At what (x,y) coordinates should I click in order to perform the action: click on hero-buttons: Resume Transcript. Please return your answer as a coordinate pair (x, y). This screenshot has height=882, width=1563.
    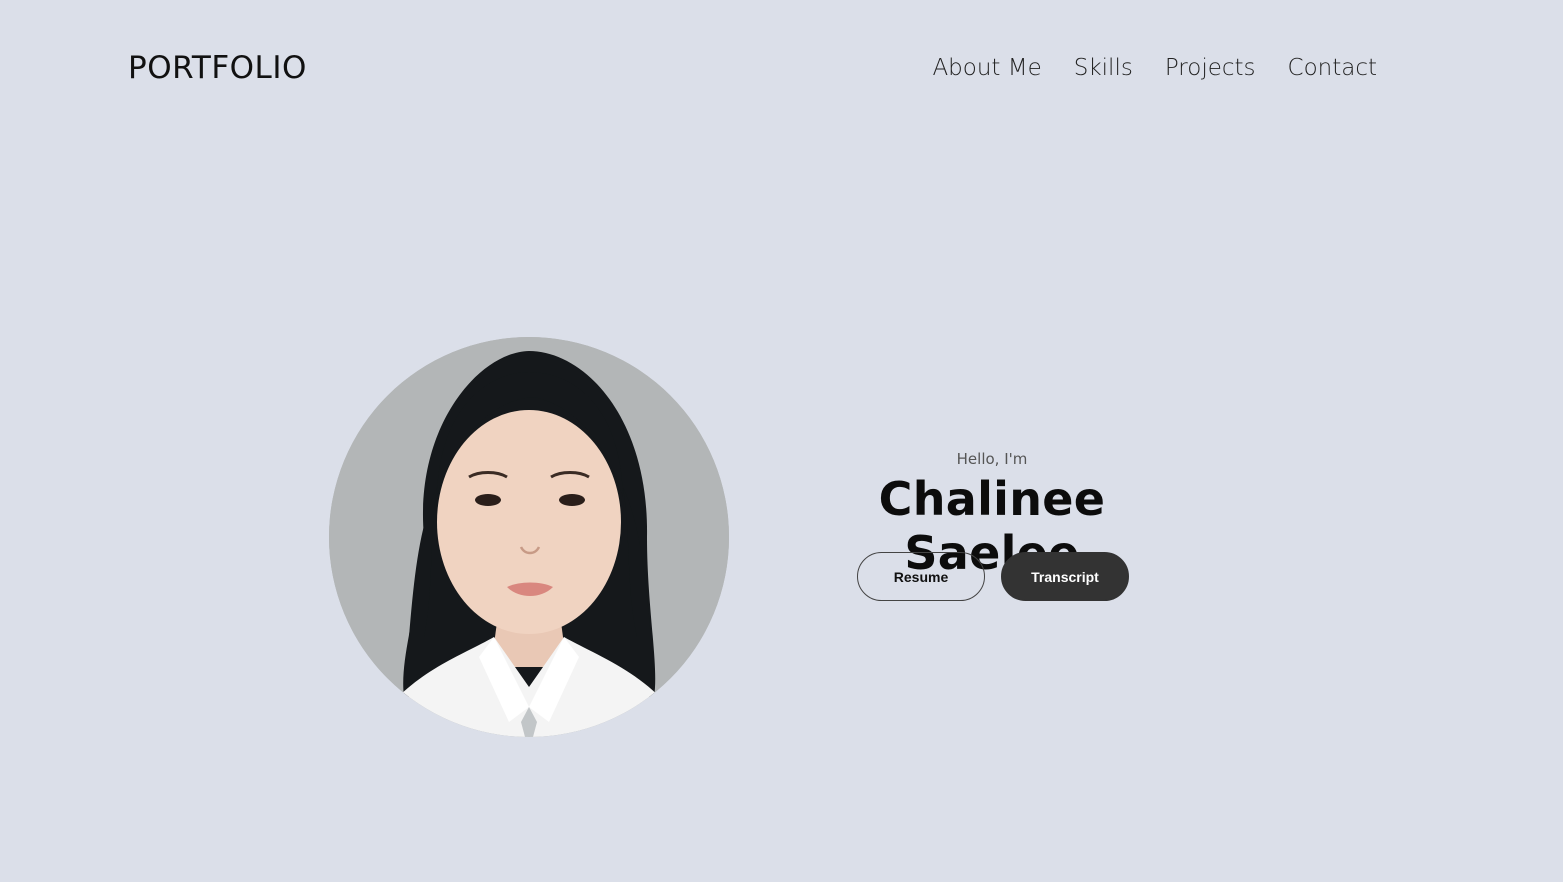
    Looking at the image, I should click on (993, 576).